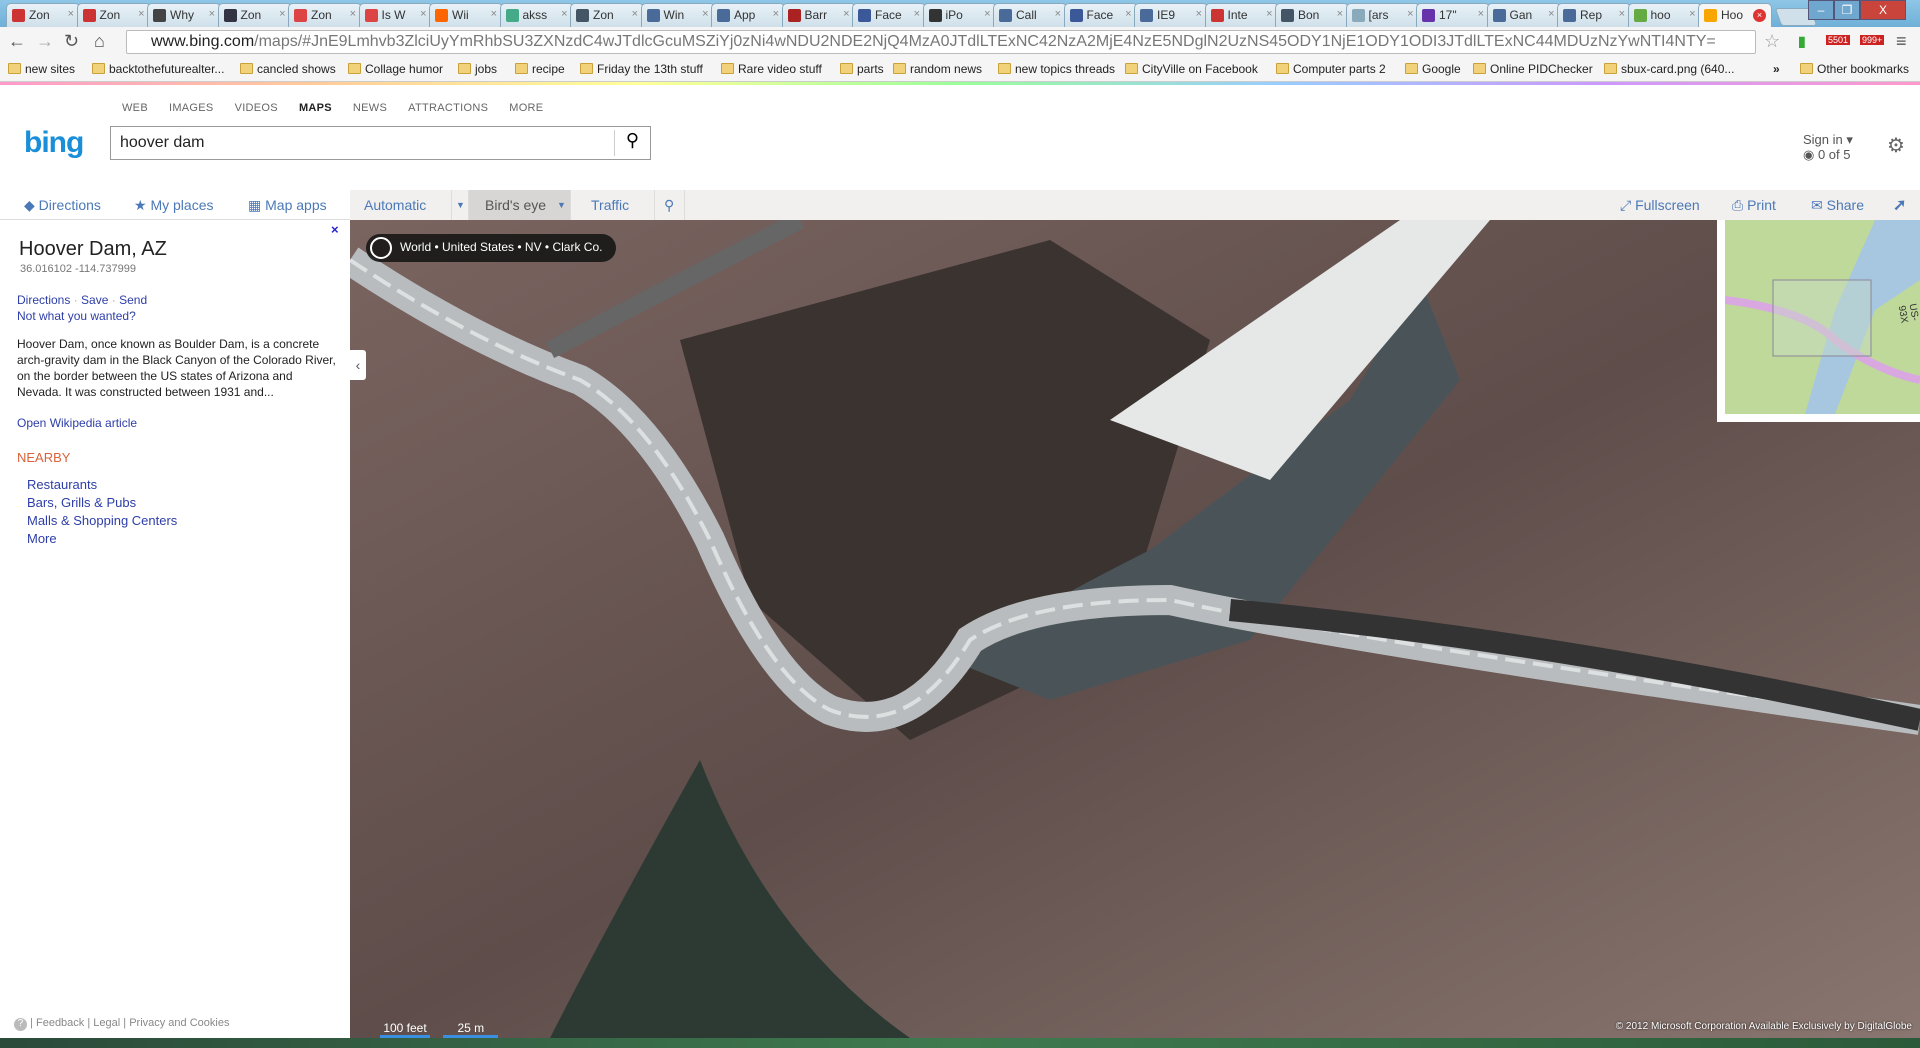  I want to click on browser-tab: iPo ×, so click(959, 15).